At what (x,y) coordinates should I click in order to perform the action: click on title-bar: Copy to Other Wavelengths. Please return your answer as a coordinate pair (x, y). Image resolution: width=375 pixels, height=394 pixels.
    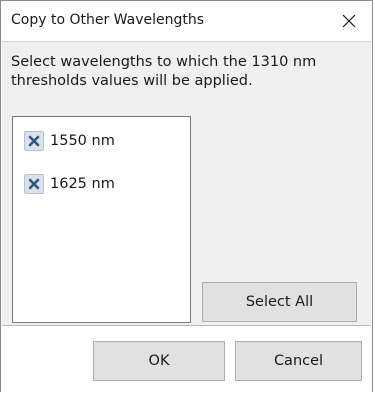
    Looking at the image, I should click on (186, 21).